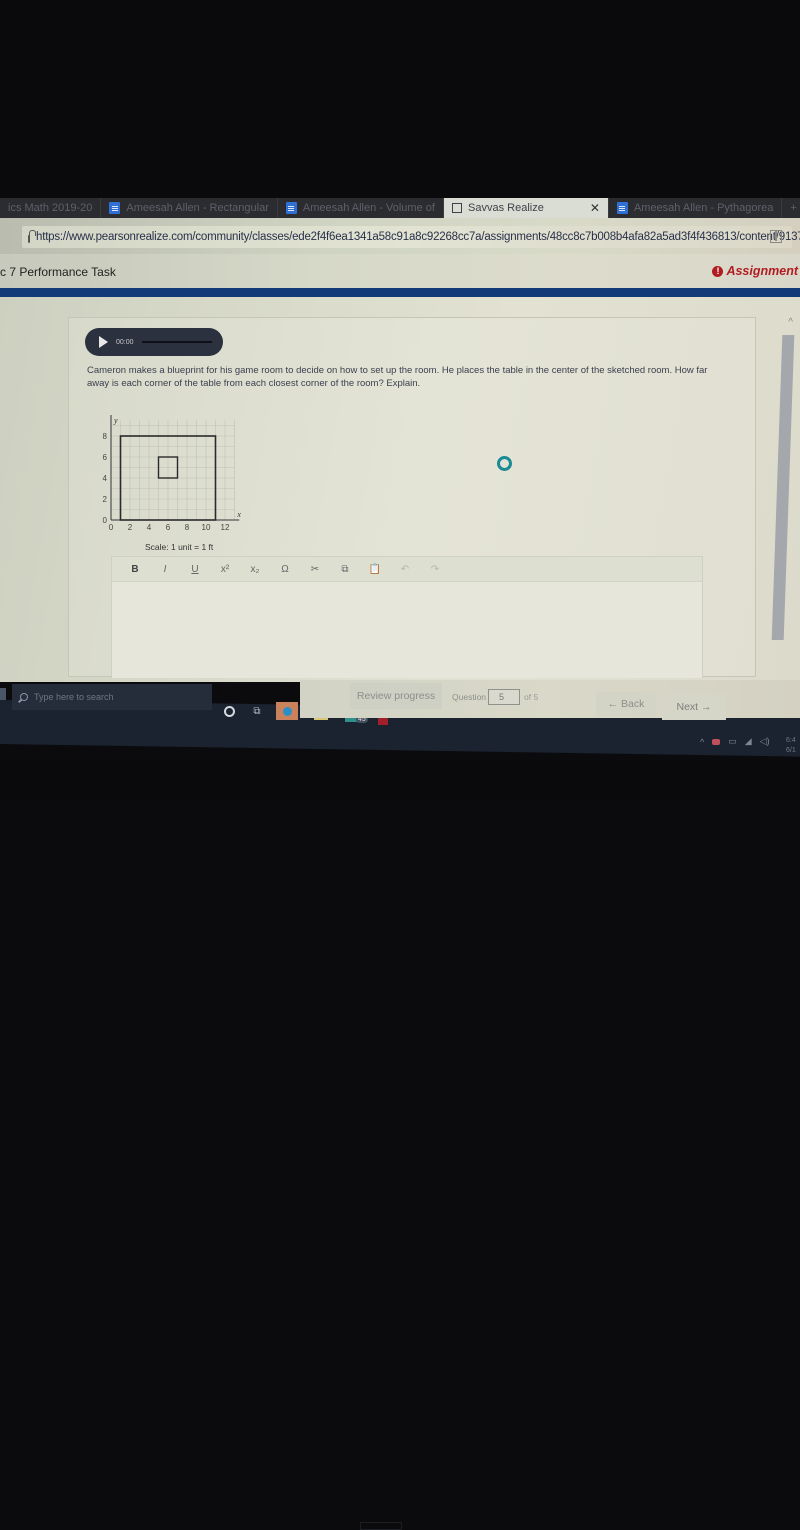 This screenshot has height=1530, width=800. I want to click on wifi-icon: ◢, so click(748, 741).